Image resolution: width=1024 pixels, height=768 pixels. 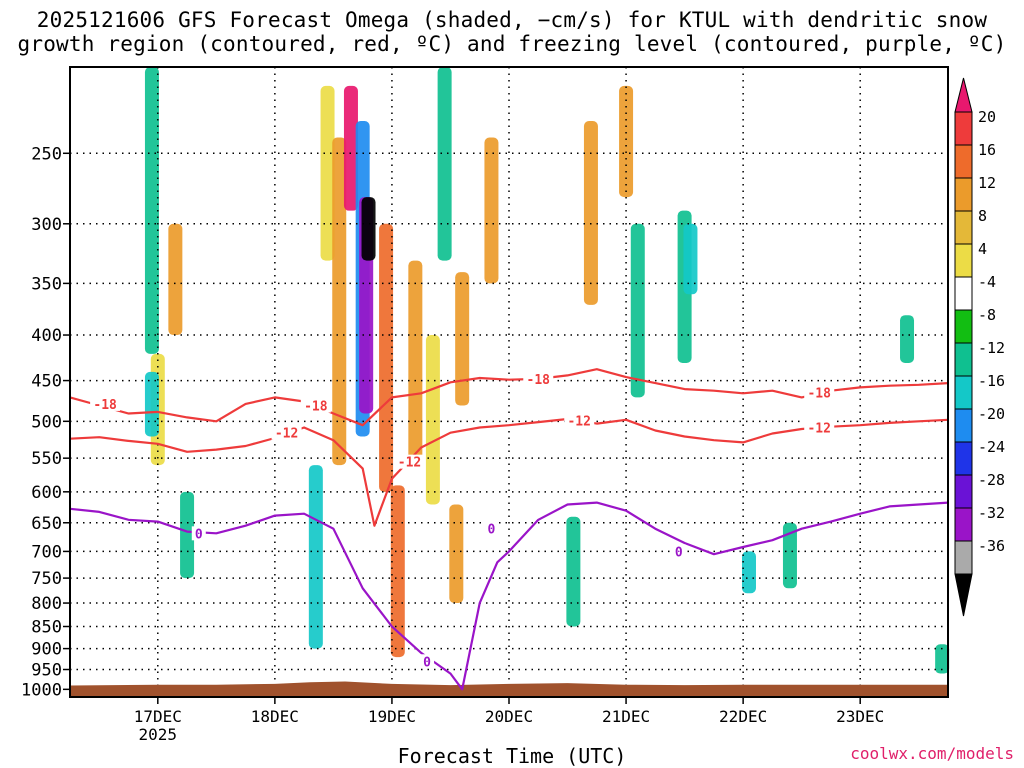 I want to click on colorbar-label: -16, so click(x=991, y=381).